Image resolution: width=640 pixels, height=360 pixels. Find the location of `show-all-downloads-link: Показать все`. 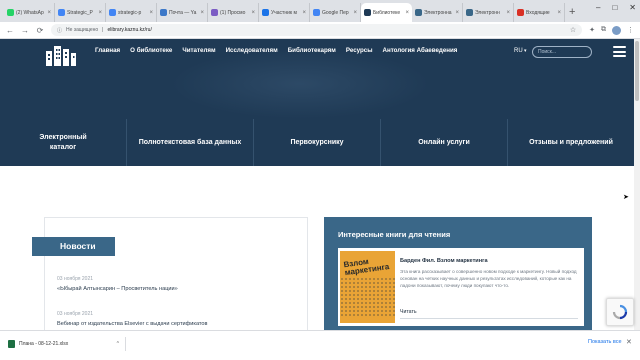

show-all-downloads-link: Показать все is located at coordinates (605, 342).